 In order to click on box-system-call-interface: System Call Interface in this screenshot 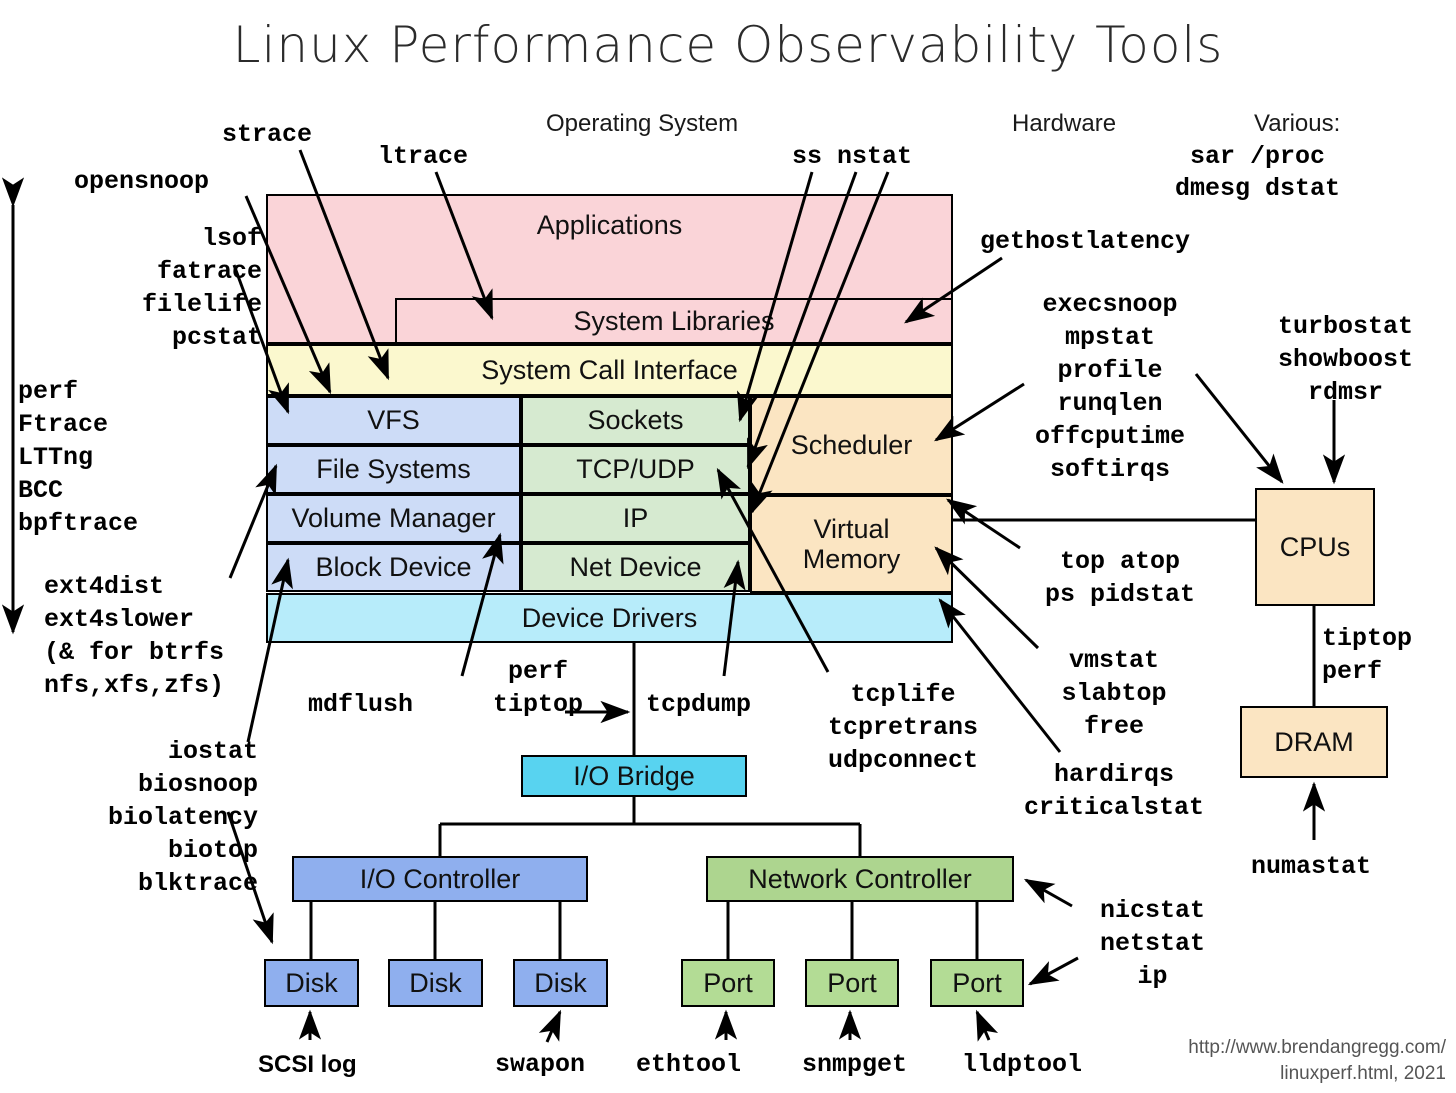, I will do `click(609, 370)`.